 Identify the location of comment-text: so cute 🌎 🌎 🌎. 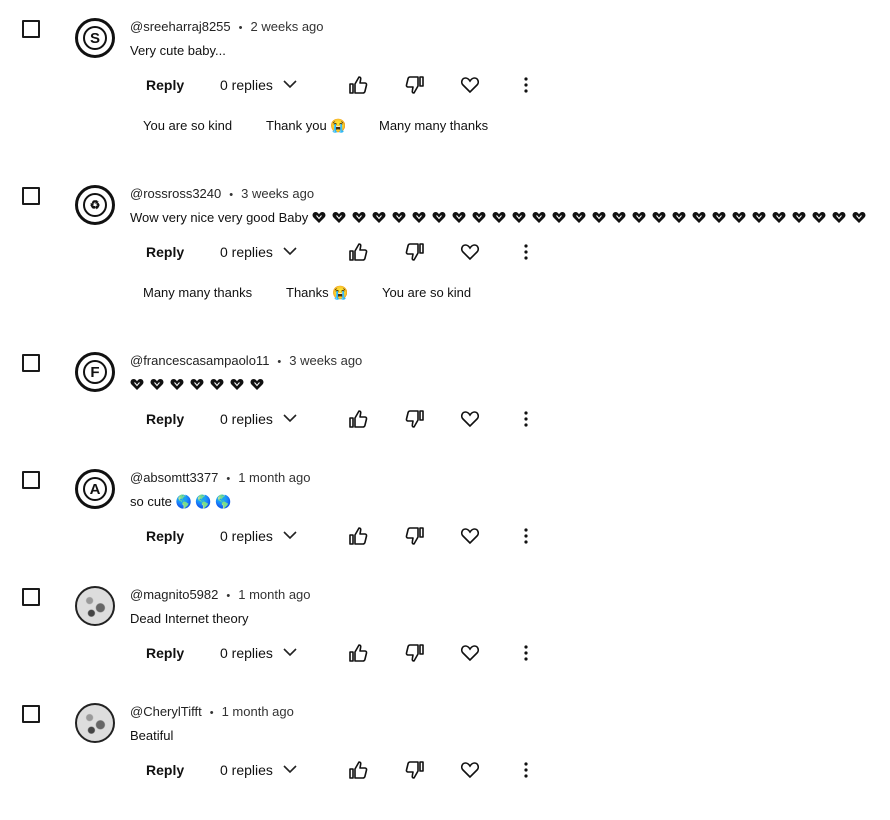
(181, 501).